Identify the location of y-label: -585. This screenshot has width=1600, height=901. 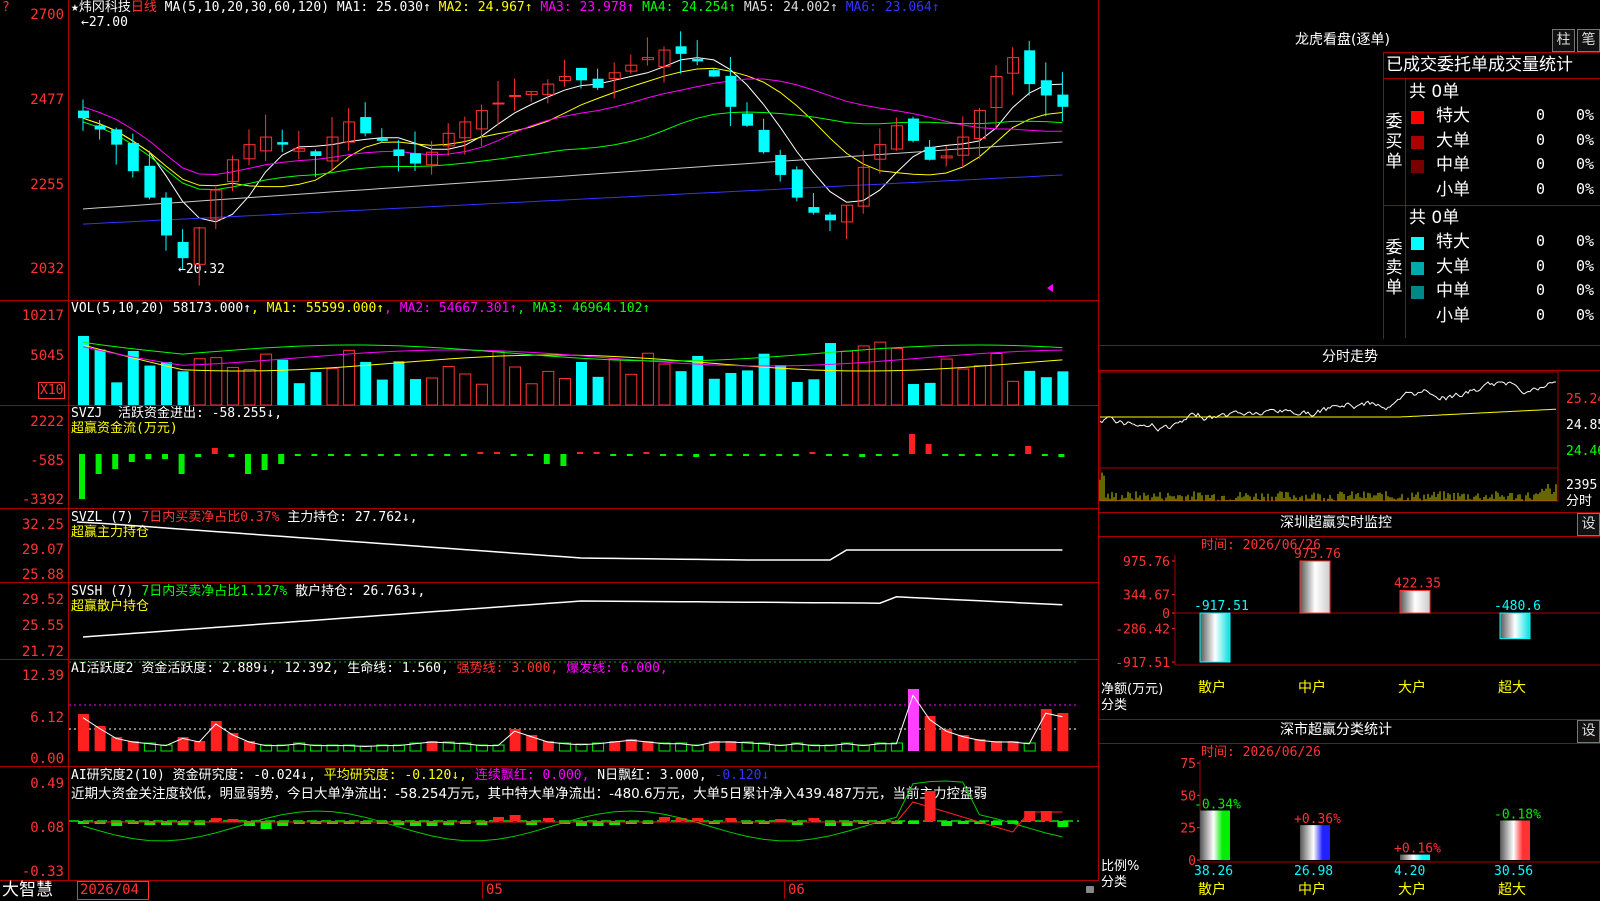
(47, 461).